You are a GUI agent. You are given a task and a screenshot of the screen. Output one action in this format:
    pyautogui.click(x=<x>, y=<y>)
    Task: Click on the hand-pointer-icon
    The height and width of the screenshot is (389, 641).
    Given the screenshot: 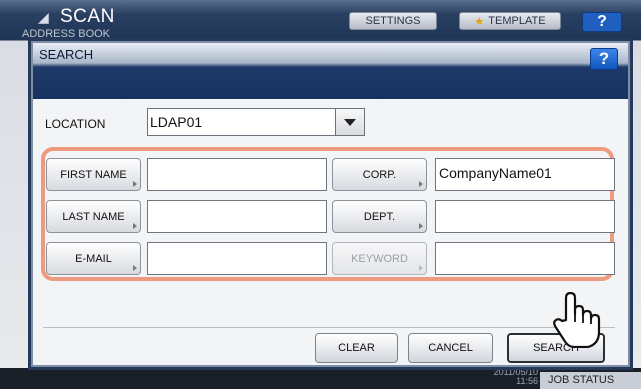 What is the action you would take?
    pyautogui.click(x=577, y=320)
    